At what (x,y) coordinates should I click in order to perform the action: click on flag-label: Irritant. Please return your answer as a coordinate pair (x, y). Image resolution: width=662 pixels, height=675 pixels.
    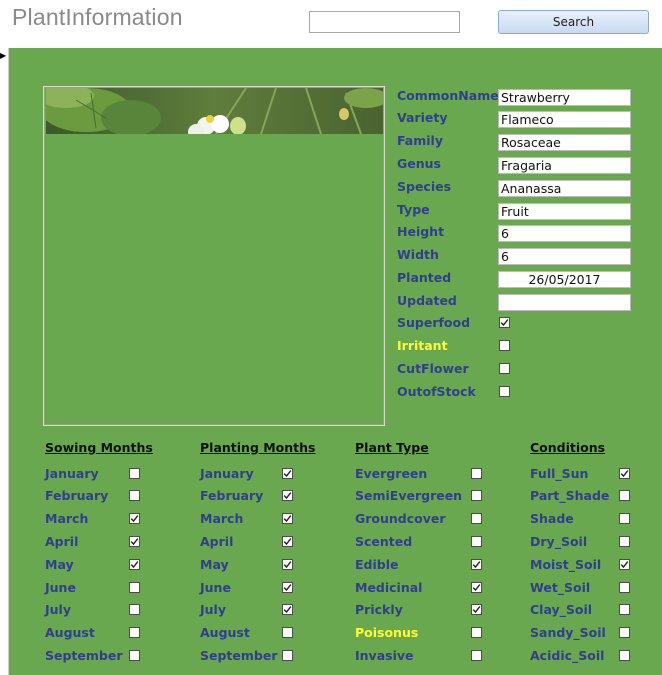
    Looking at the image, I should click on (422, 345).